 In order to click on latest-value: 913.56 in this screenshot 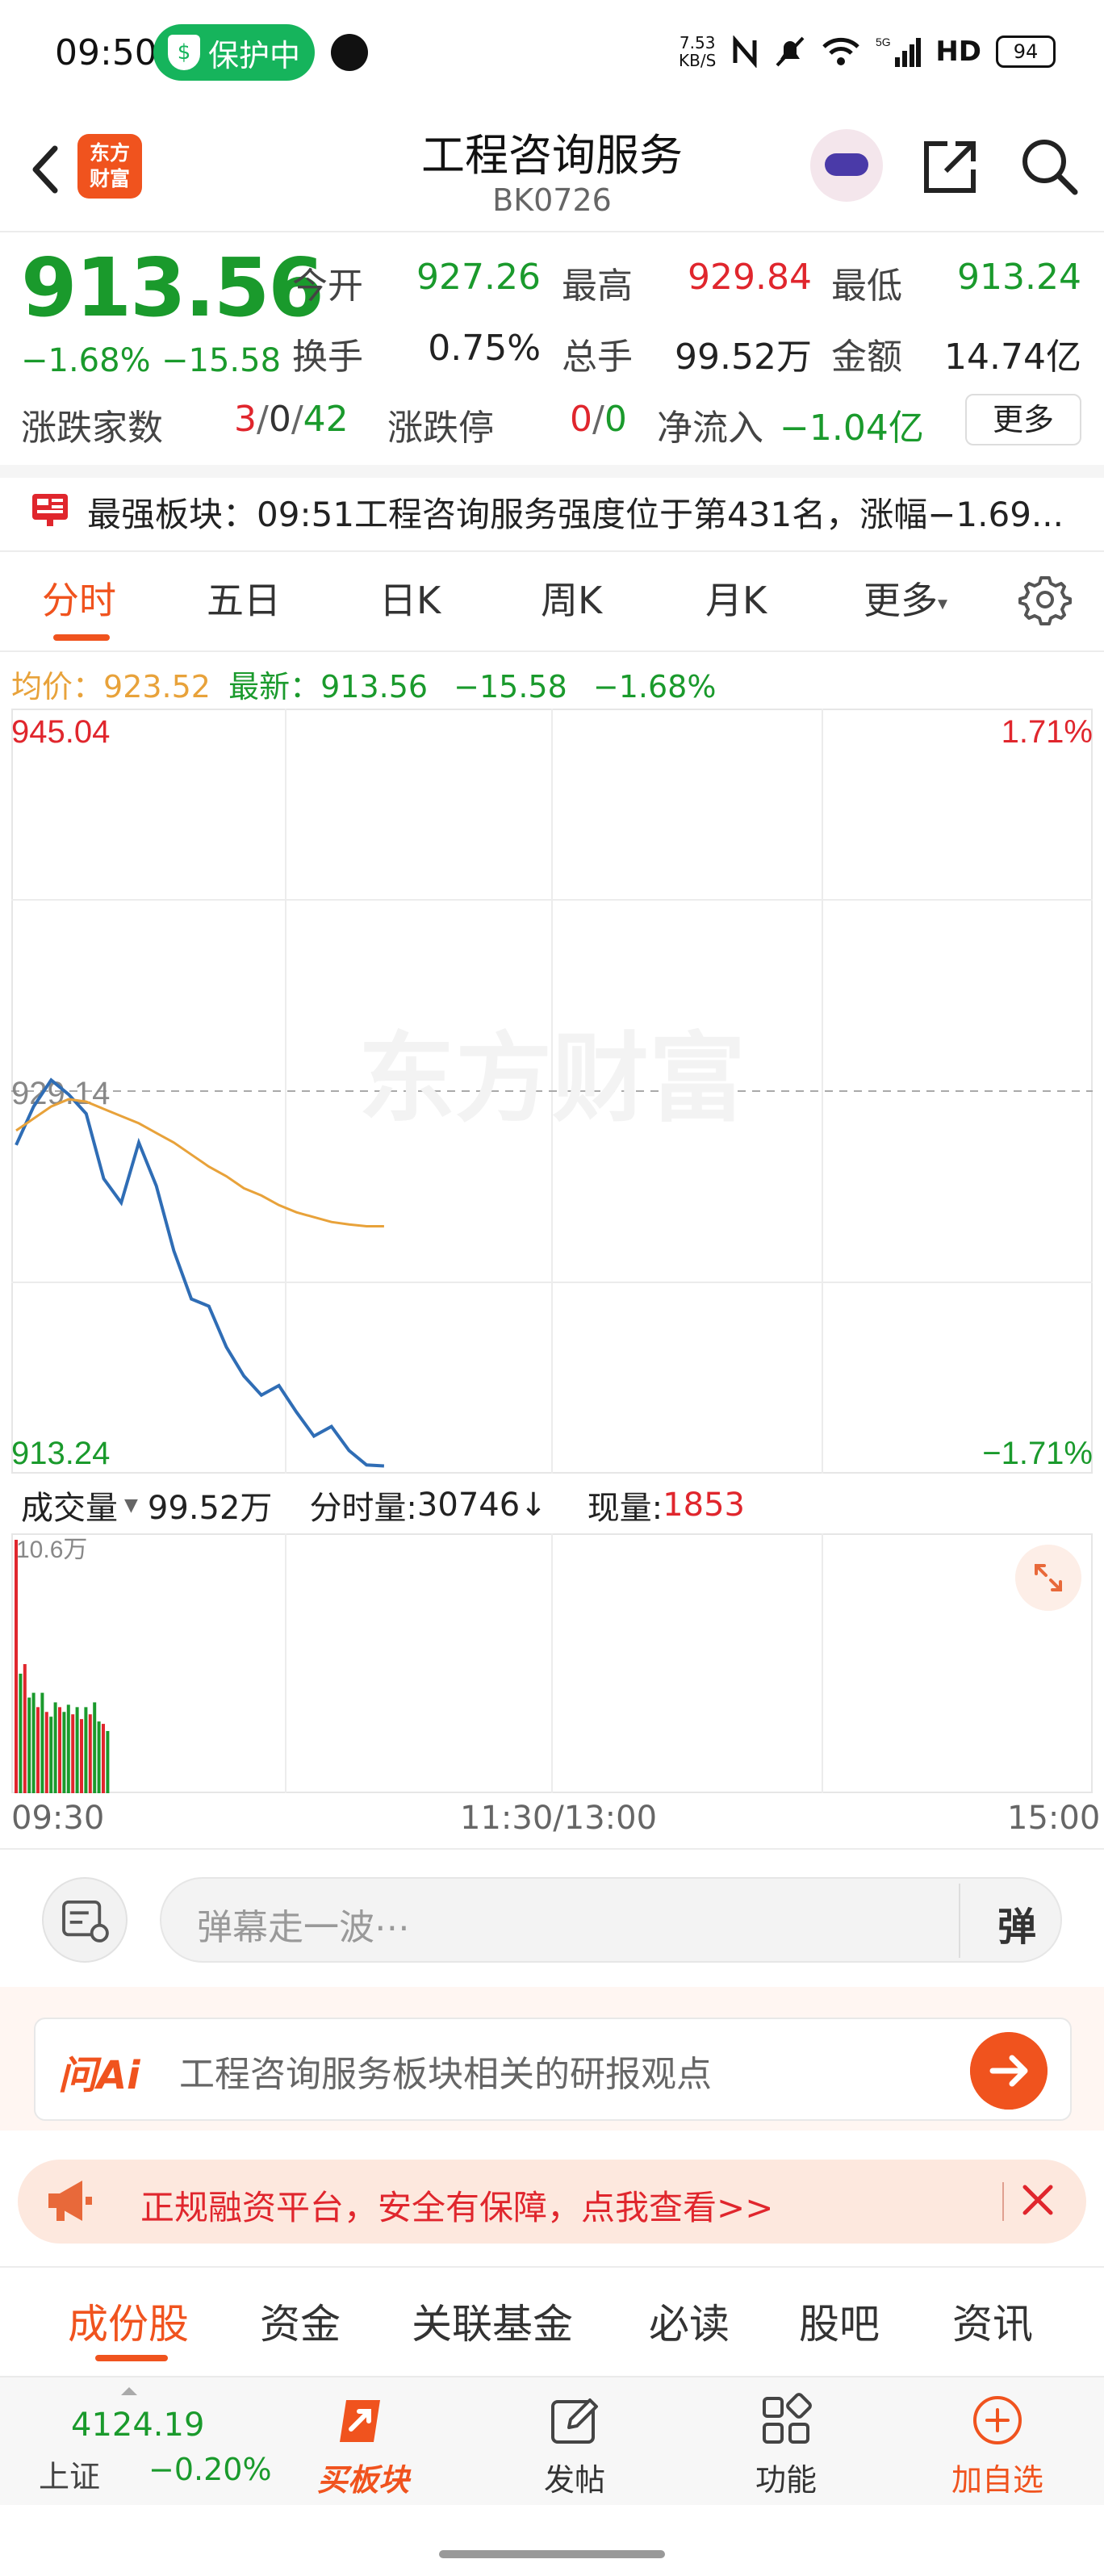, I will do `click(374, 687)`.